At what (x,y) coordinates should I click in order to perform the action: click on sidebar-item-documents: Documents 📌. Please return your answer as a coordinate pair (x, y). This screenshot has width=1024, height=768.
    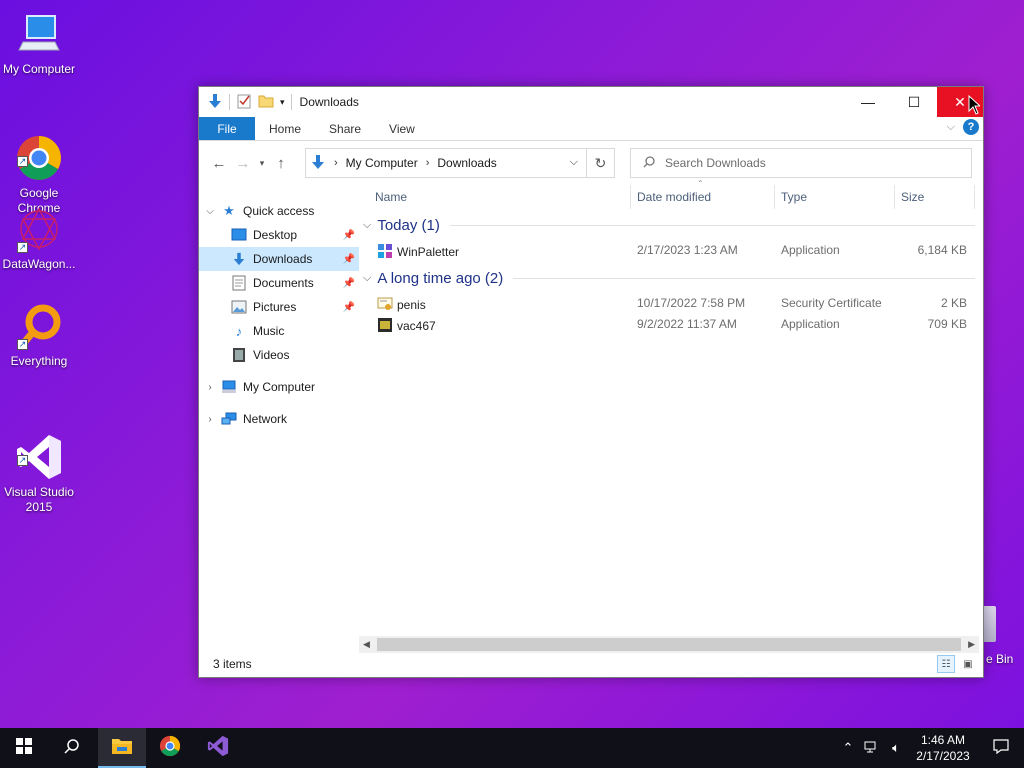
    Looking at the image, I should click on (279, 283).